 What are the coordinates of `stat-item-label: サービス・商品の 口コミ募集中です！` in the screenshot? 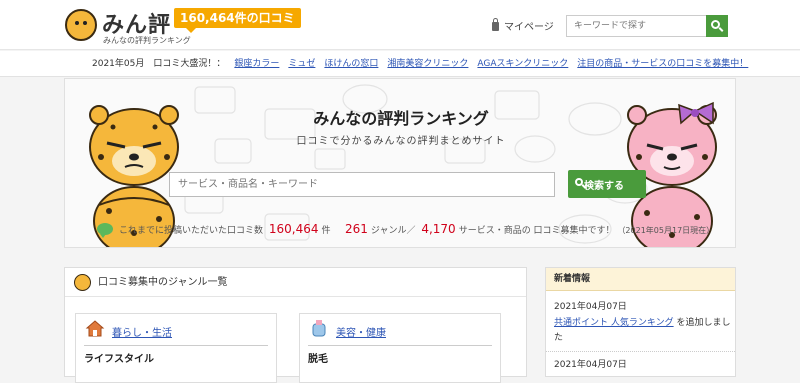 It's located at (536, 231).